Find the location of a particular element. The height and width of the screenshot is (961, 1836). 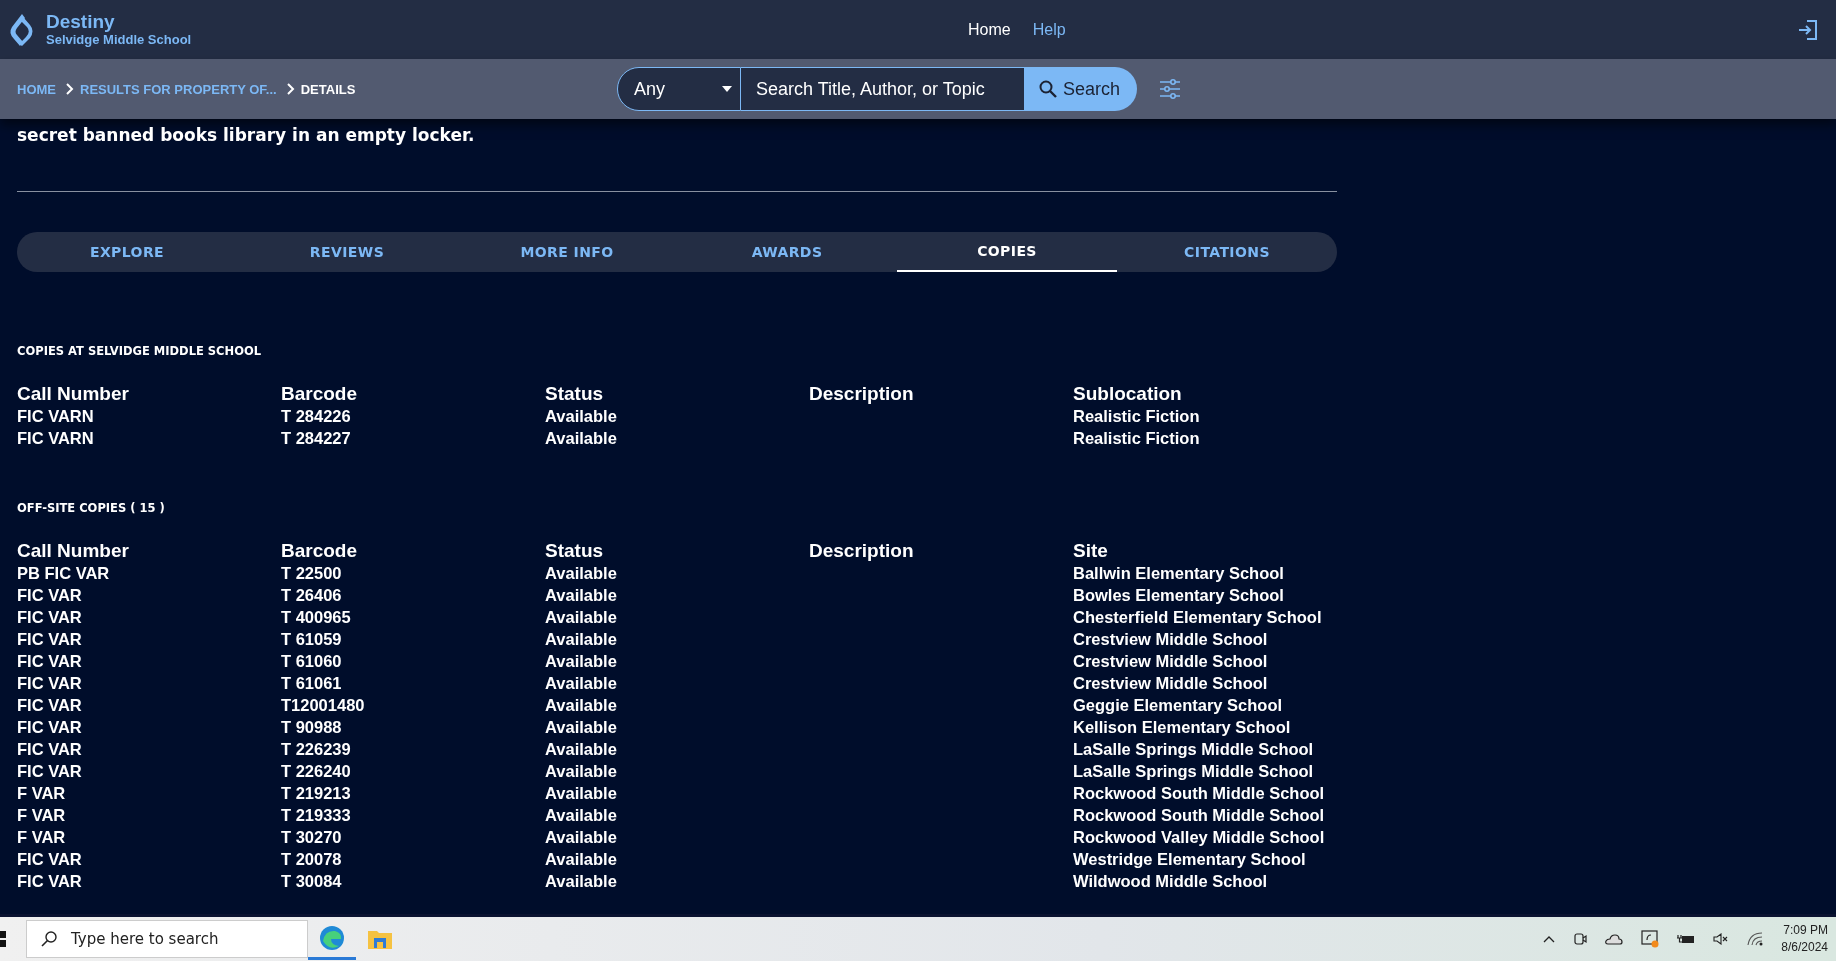

table-cell-text: T 30084 is located at coordinates (312, 881).